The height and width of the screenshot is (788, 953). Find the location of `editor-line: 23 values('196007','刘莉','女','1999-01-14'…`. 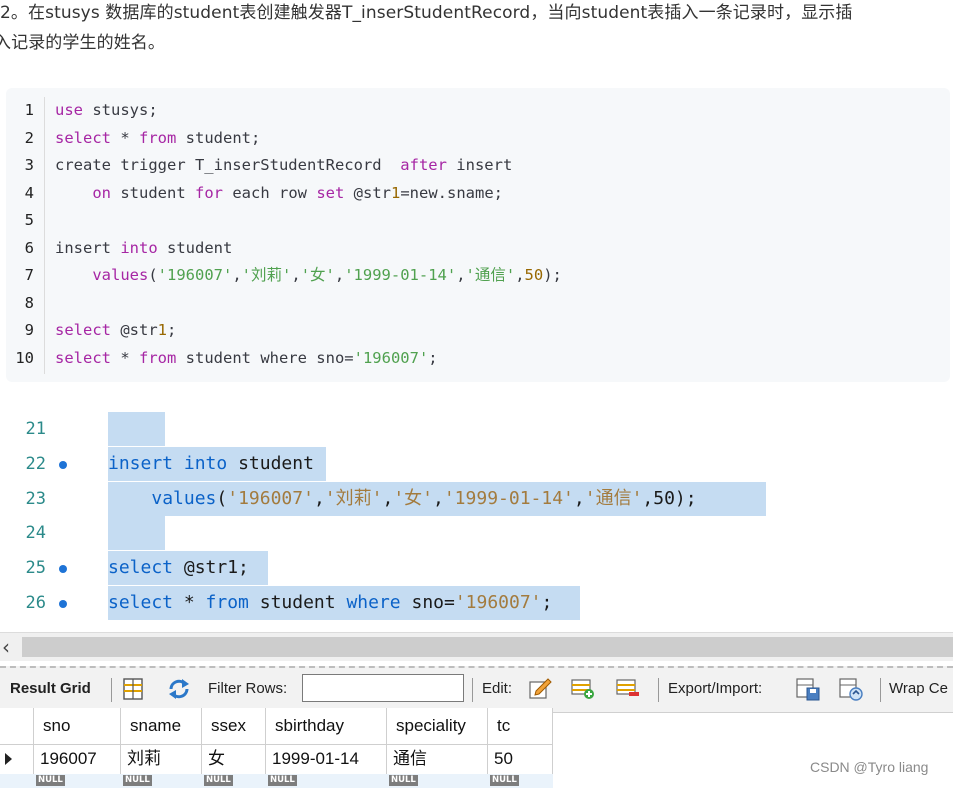

editor-line: 23 values('196007','刘莉','女','1999-01-14'… is located at coordinates (476, 498).